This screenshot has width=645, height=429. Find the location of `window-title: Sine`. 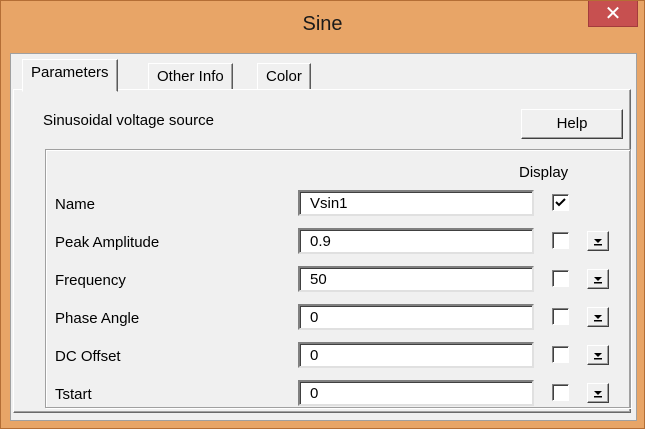

window-title: Sine is located at coordinates (322, 24).